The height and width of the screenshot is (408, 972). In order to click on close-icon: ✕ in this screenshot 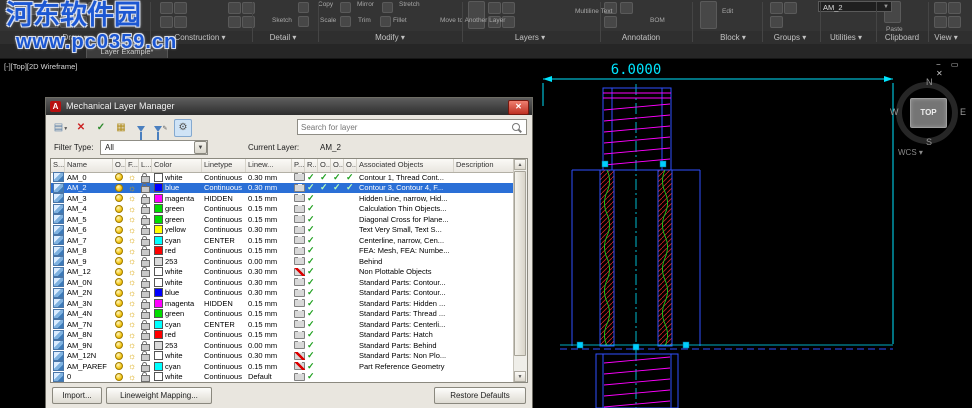, I will do `click(940, 73)`.